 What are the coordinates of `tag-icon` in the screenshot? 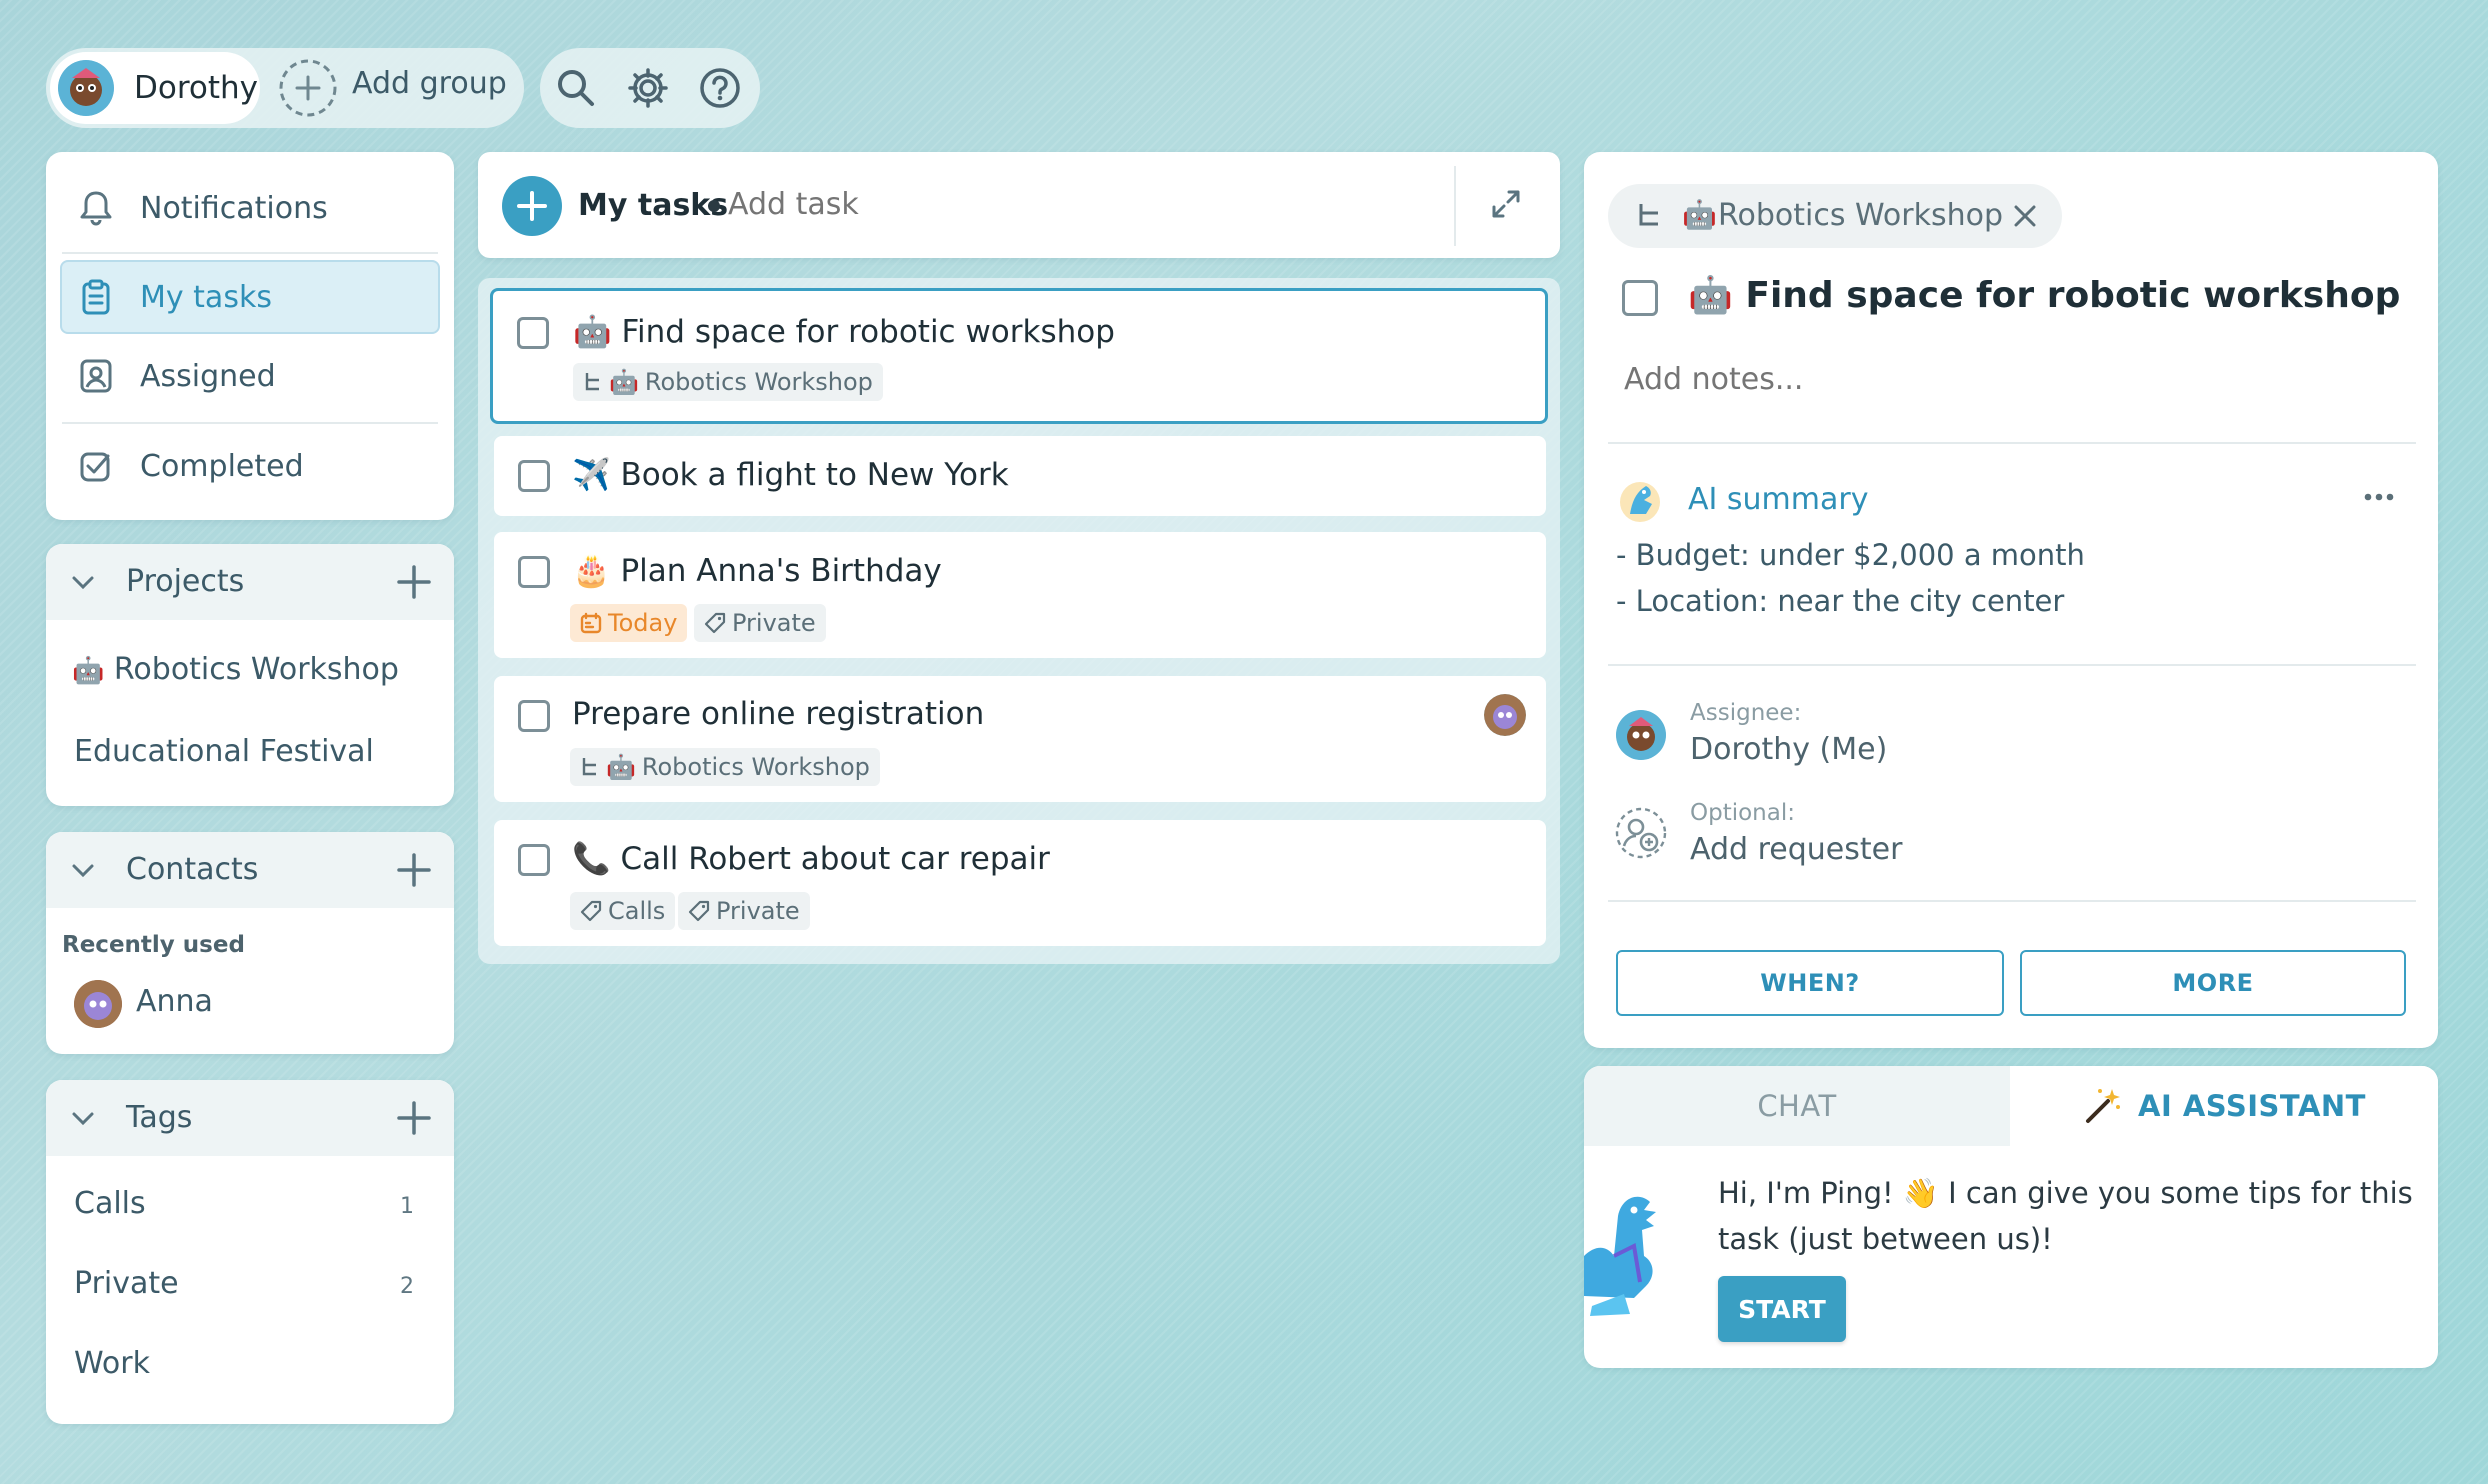 It's located at (715, 623).